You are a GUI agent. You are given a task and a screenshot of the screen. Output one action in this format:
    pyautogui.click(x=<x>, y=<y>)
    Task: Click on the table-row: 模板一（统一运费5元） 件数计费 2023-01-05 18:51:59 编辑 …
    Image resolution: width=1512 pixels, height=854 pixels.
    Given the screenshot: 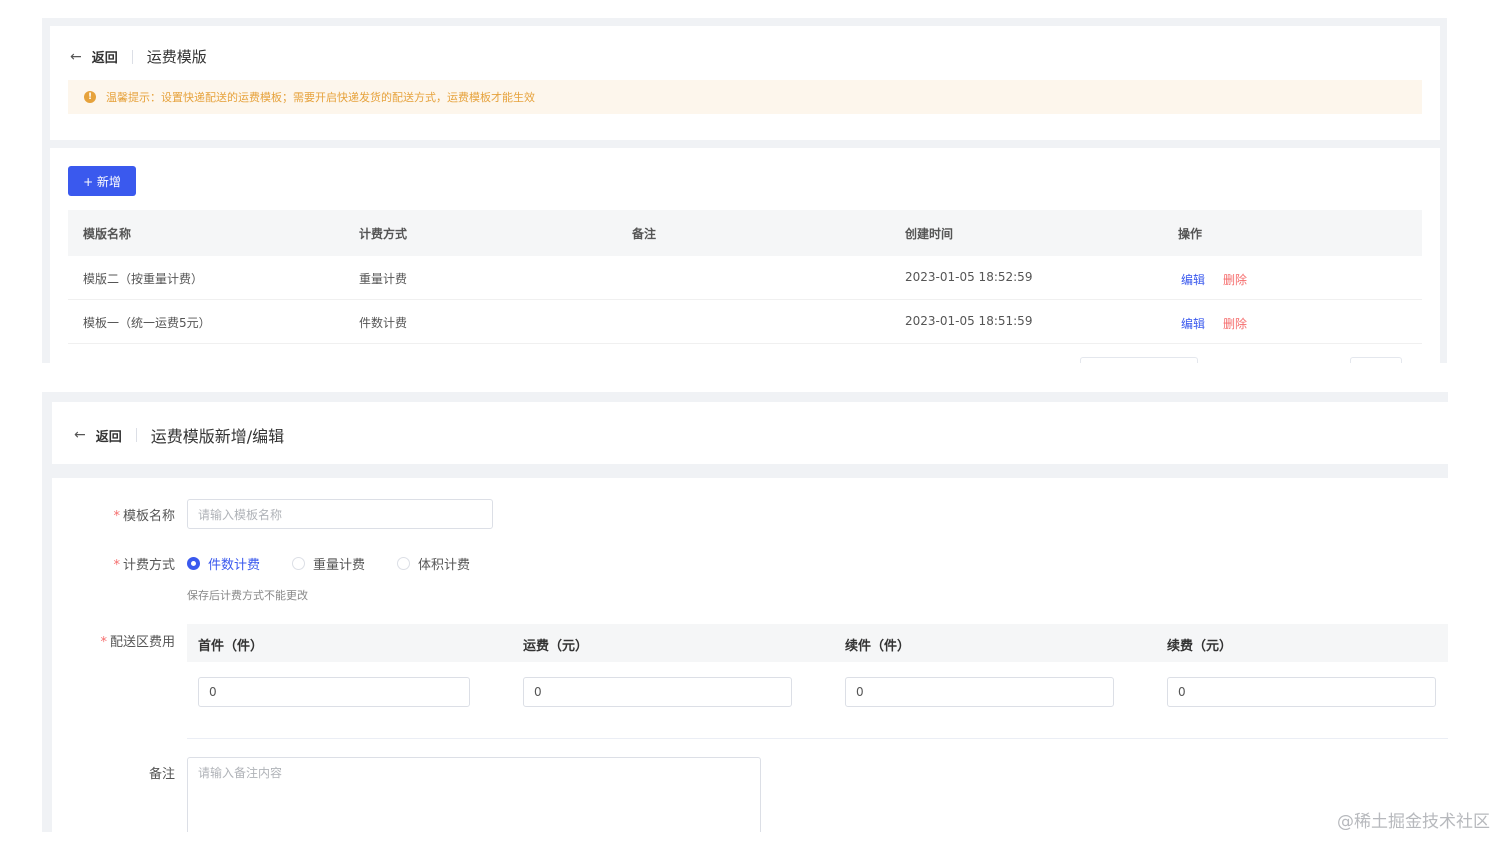 What is the action you would take?
    pyautogui.click(x=745, y=322)
    